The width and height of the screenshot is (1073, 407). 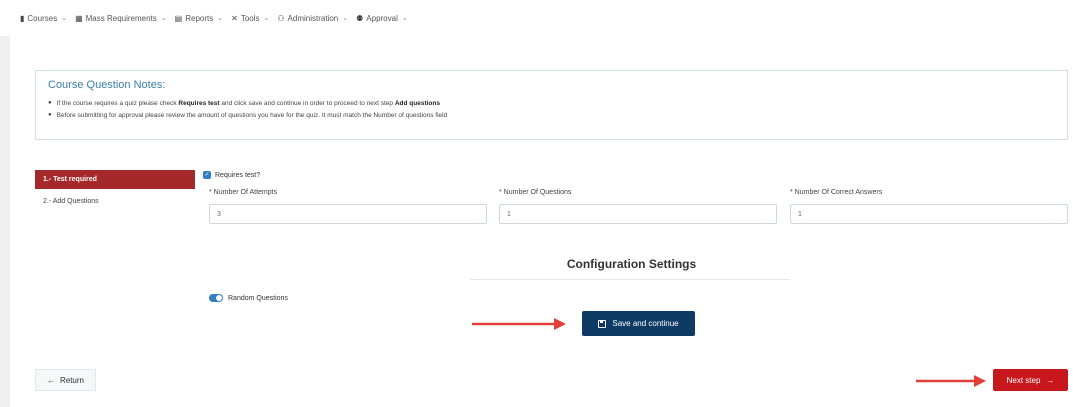 I want to click on divider, so click(x=630, y=279).